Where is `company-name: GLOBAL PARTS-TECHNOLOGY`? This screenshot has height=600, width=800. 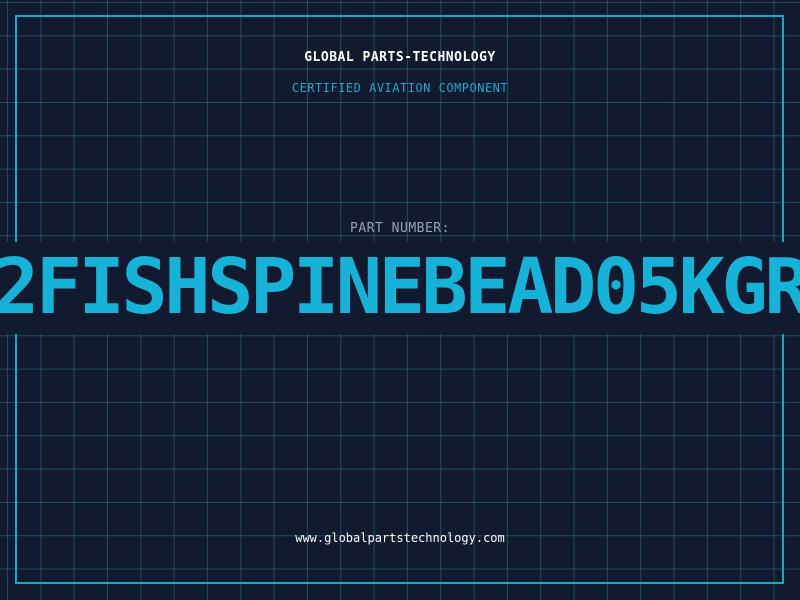
company-name: GLOBAL PARTS-TECHNOLOGY is located at coordinates (400, 57).